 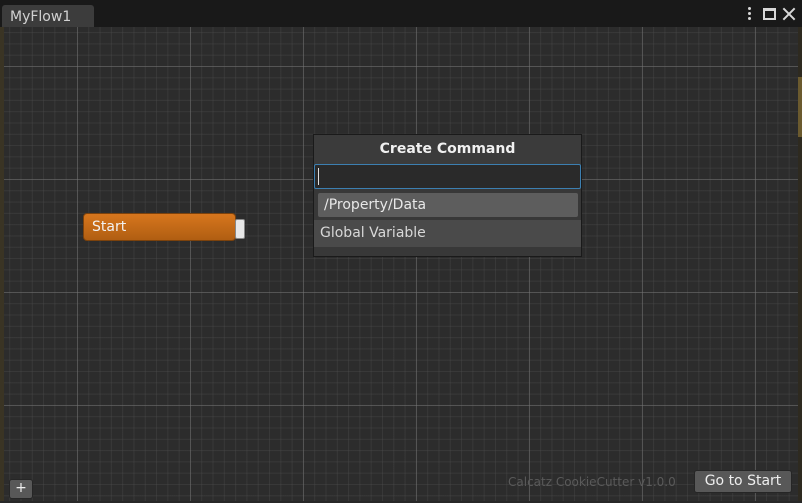 What do you see at coordinates (447, 149) in the screenshot?
I see `dialog-title: Create Command` at bounding box center [447, 149].